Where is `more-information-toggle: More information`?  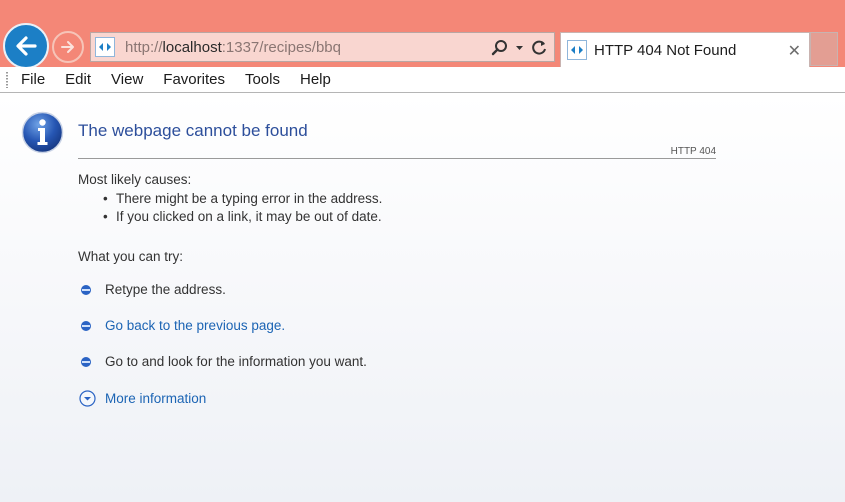
more-information-toggle: More information is located at coordinates (142, 398).